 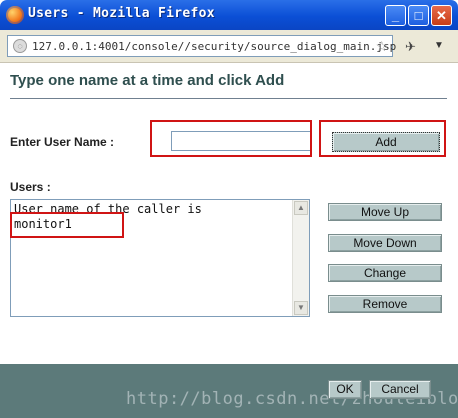 What do you see at coordinates (121, 13) in the screenshot?
I see `window-title: Users - Mozilla Firefox` at bounding box center [121, 13].